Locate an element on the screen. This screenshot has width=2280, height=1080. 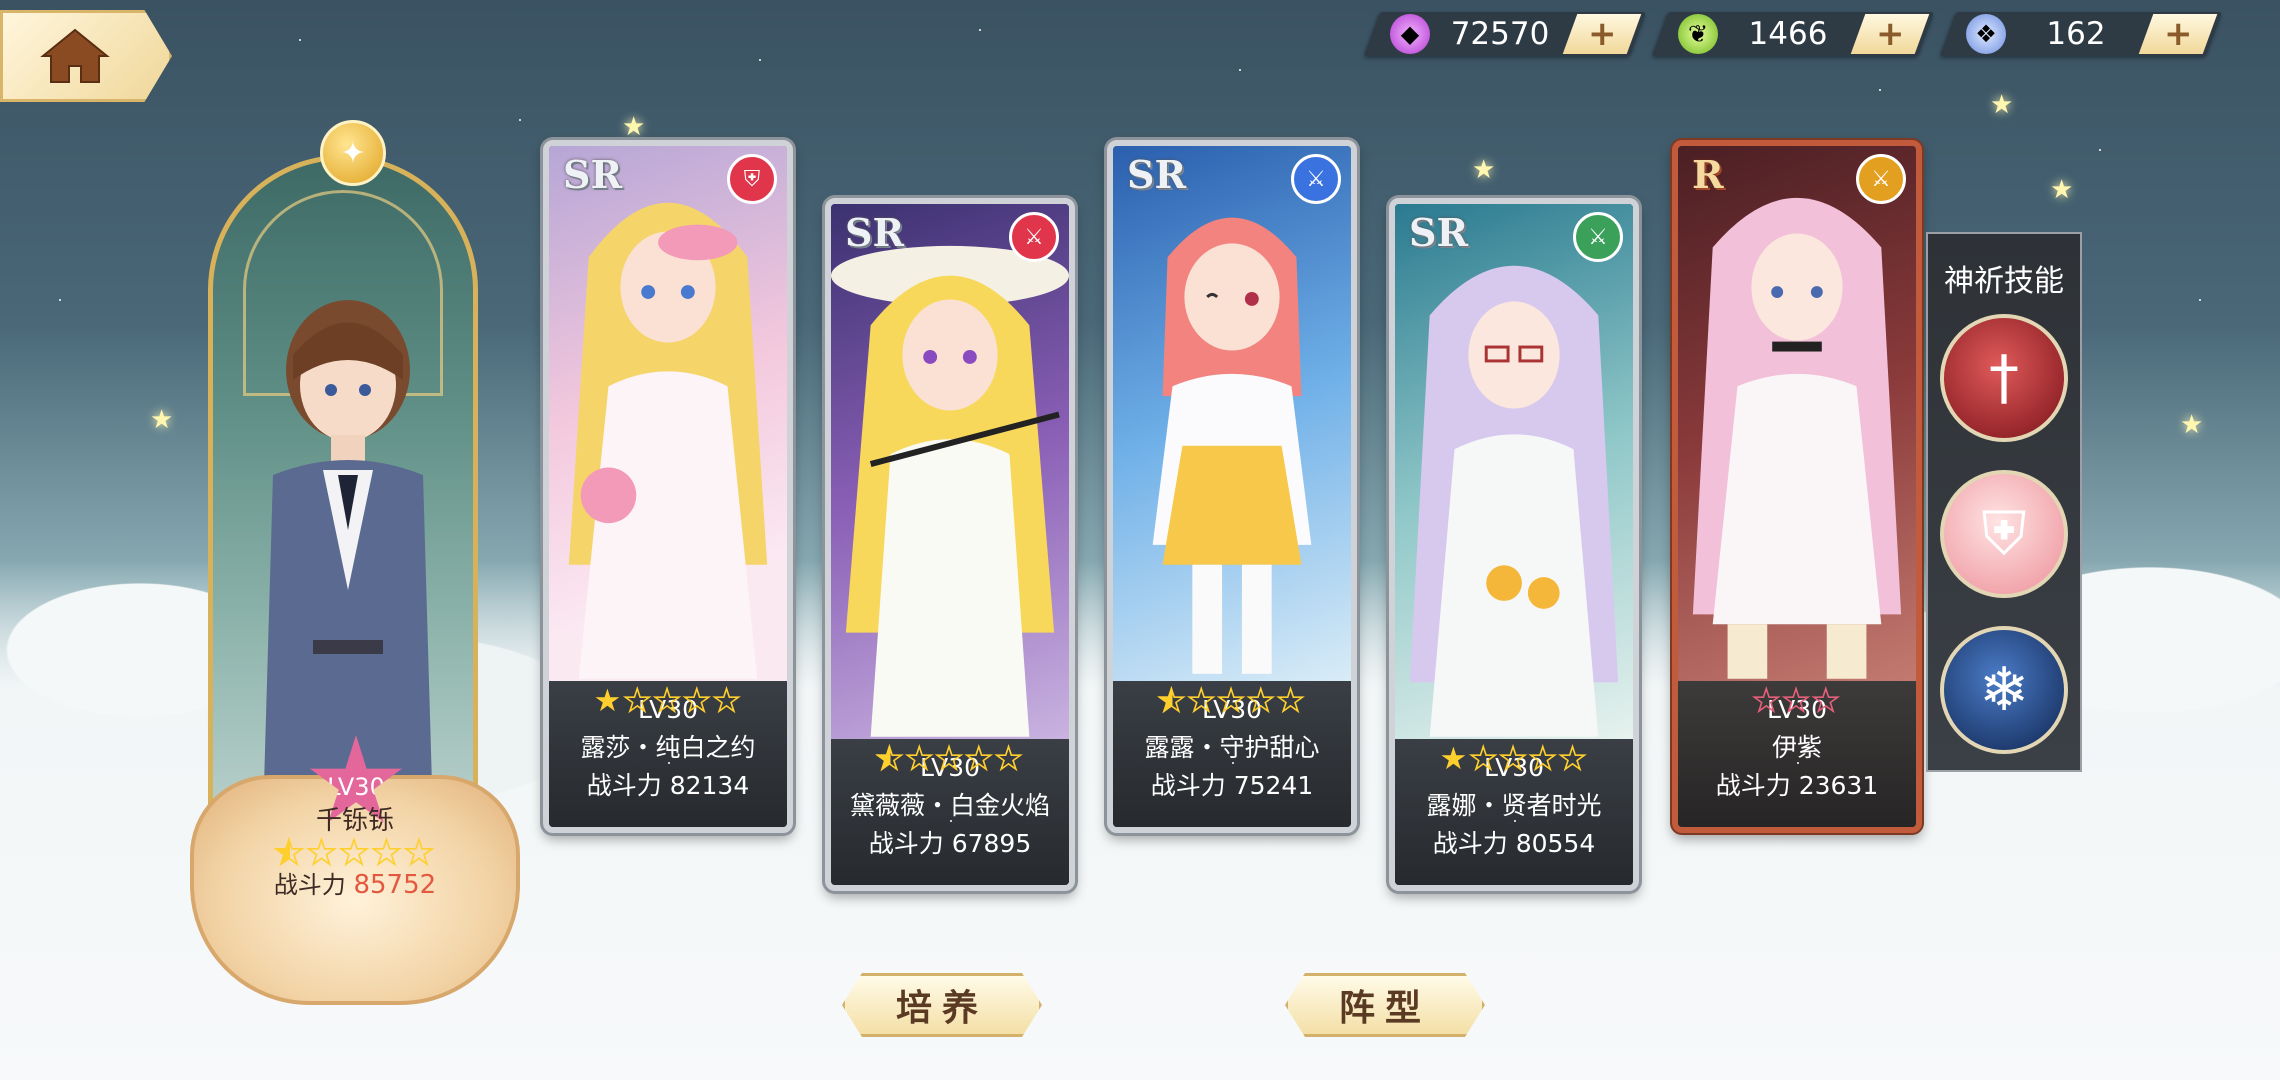
hero-card: ✦ LV30 千铄铄 ★★★★★ 战斗力 85752 is located at coordinates (355, 550).